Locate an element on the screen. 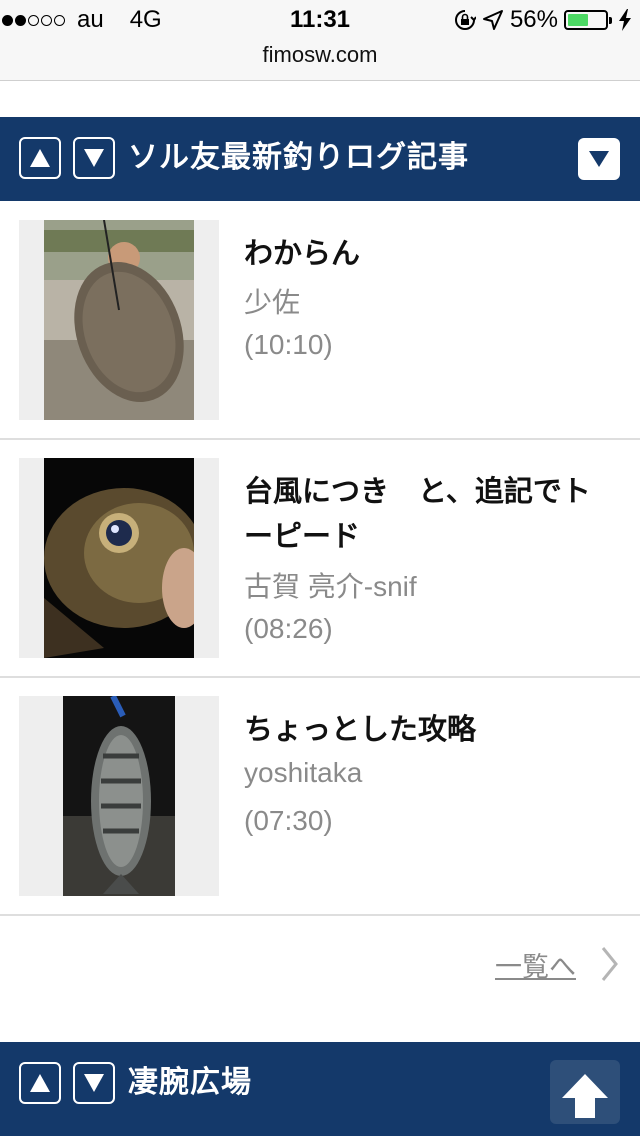 The width and height of the screenshot is (640, 1136). status-bar: au 4G 11:31 56% is located at coordinates (320, 20).